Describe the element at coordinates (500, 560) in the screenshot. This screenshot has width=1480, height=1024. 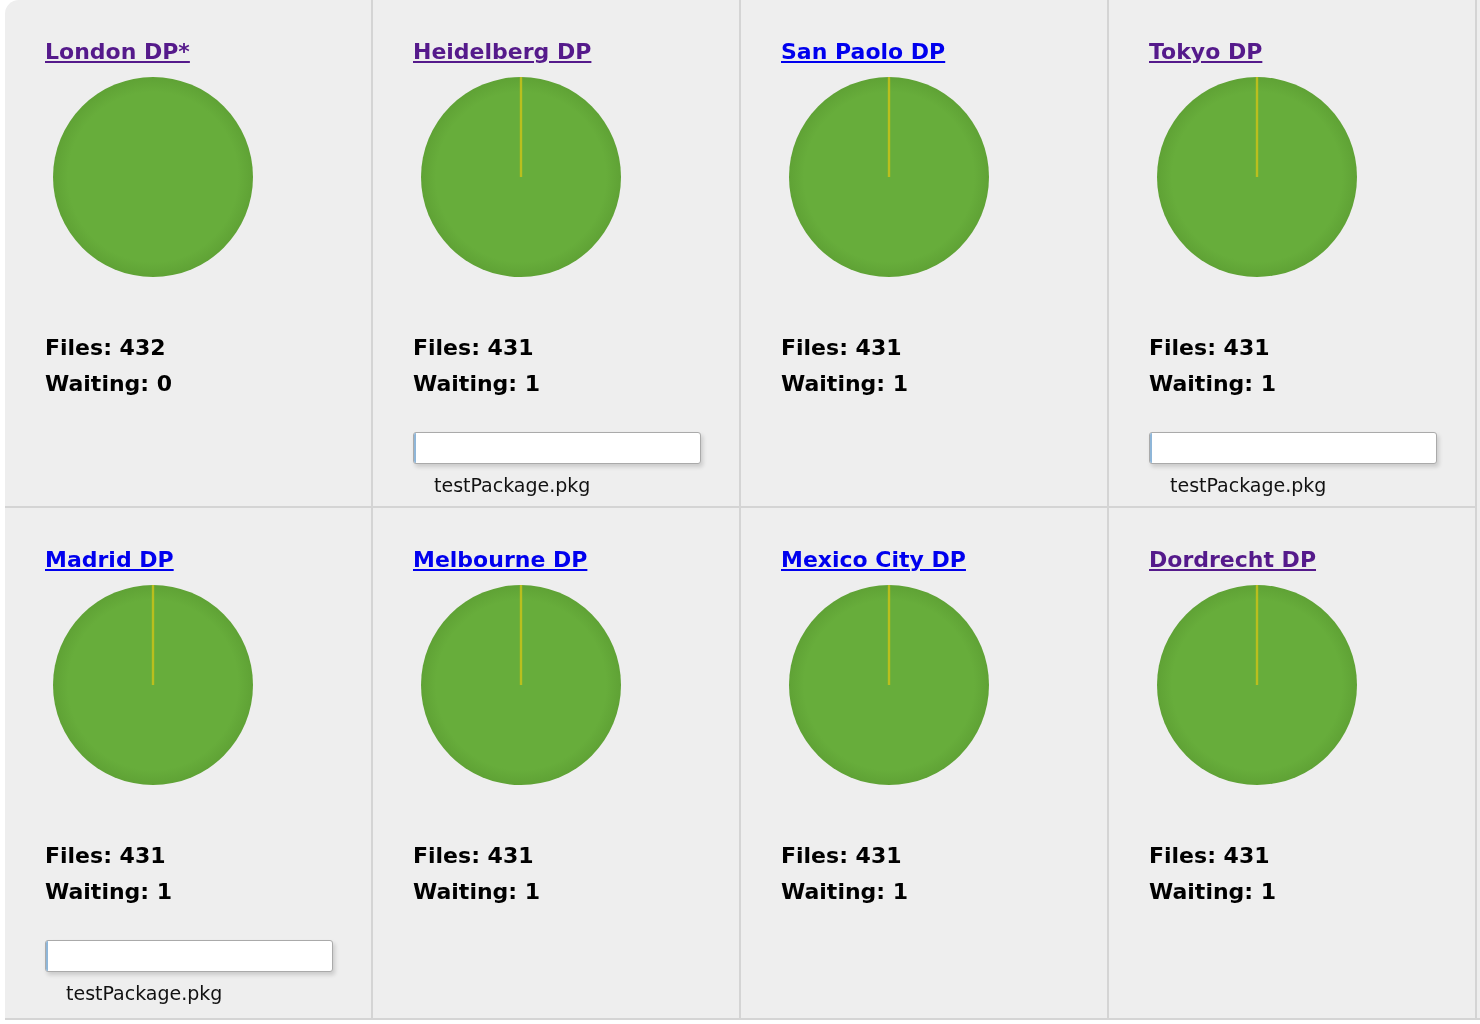
I see `distribution-point-link: Melbourne DP` at that location.